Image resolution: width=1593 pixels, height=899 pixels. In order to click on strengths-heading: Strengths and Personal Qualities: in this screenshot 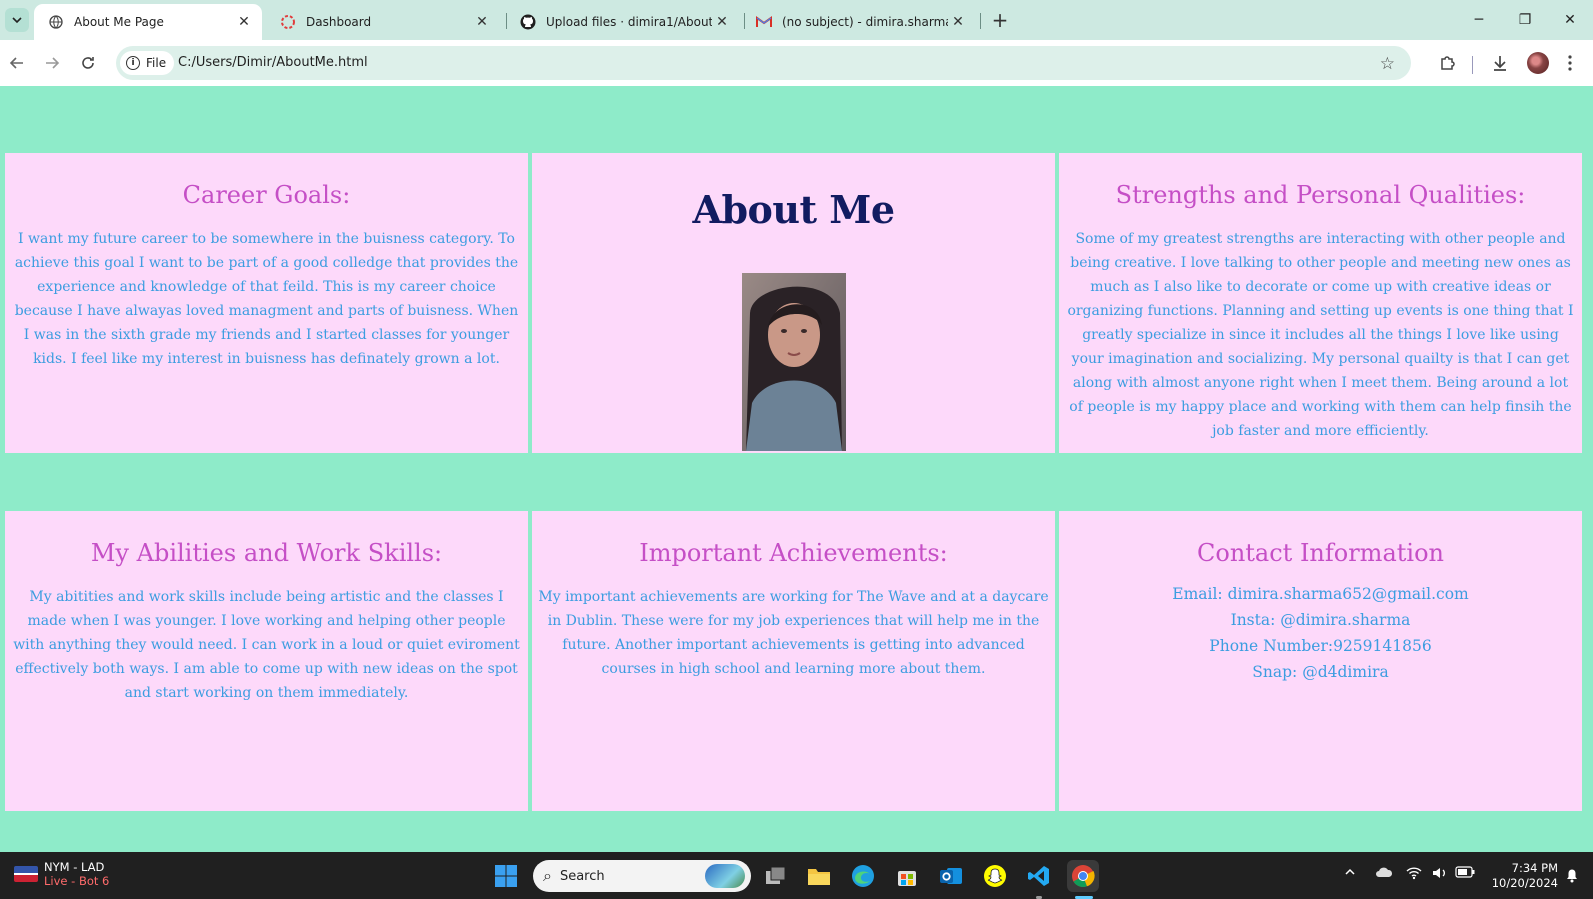, I will do `click(1320, 195)`.